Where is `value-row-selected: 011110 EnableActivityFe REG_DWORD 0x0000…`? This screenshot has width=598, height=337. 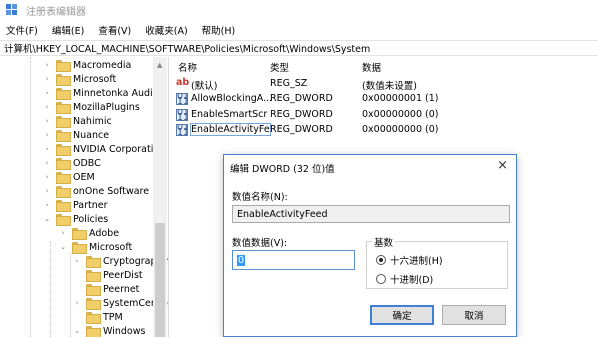 value-row-selected: 011110 EnableActivityFe REG_DWORD 0x0000… is located at coordinates (386, 130).